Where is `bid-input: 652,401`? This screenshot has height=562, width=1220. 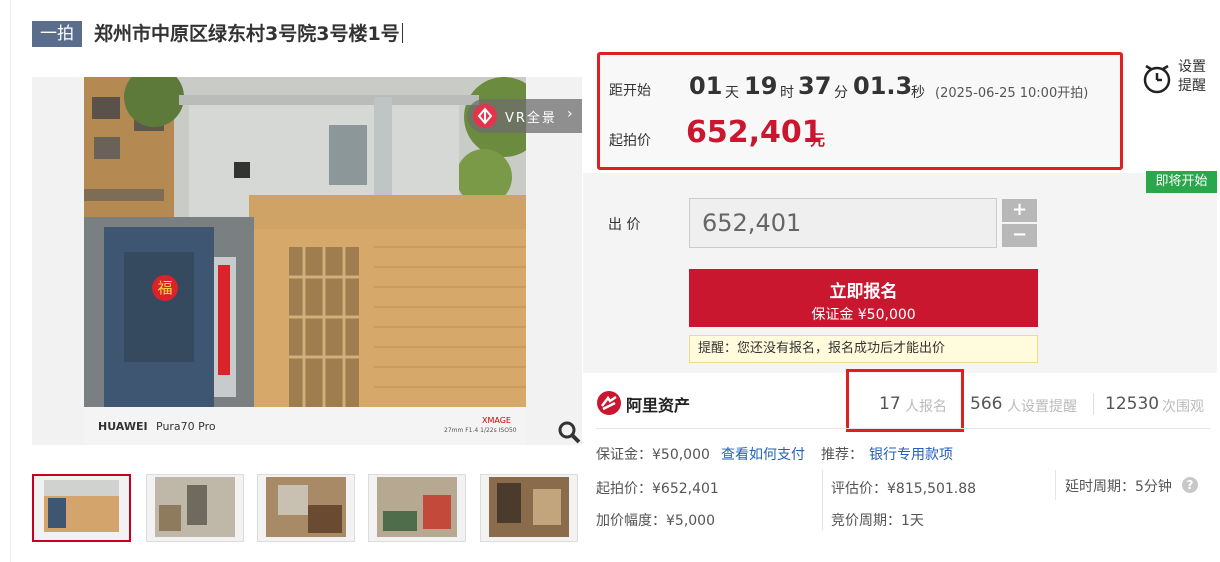 bid-input: 652,401 is located at coordinates (843, 223).